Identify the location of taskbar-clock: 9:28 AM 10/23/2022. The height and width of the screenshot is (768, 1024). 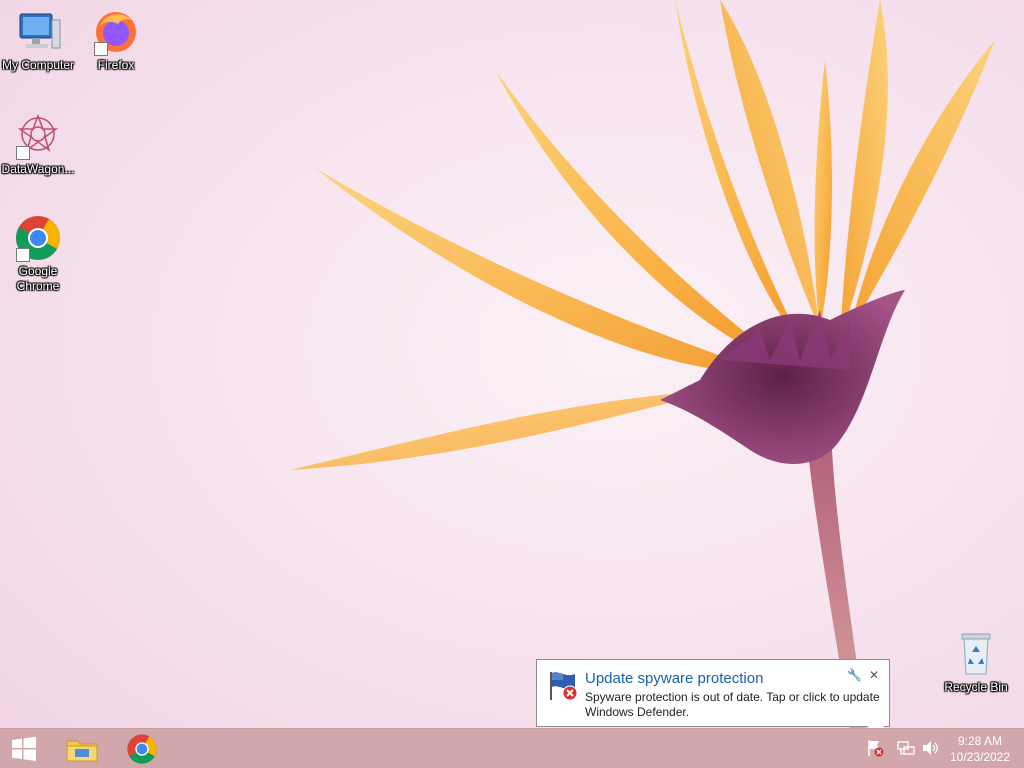
(980, 749).